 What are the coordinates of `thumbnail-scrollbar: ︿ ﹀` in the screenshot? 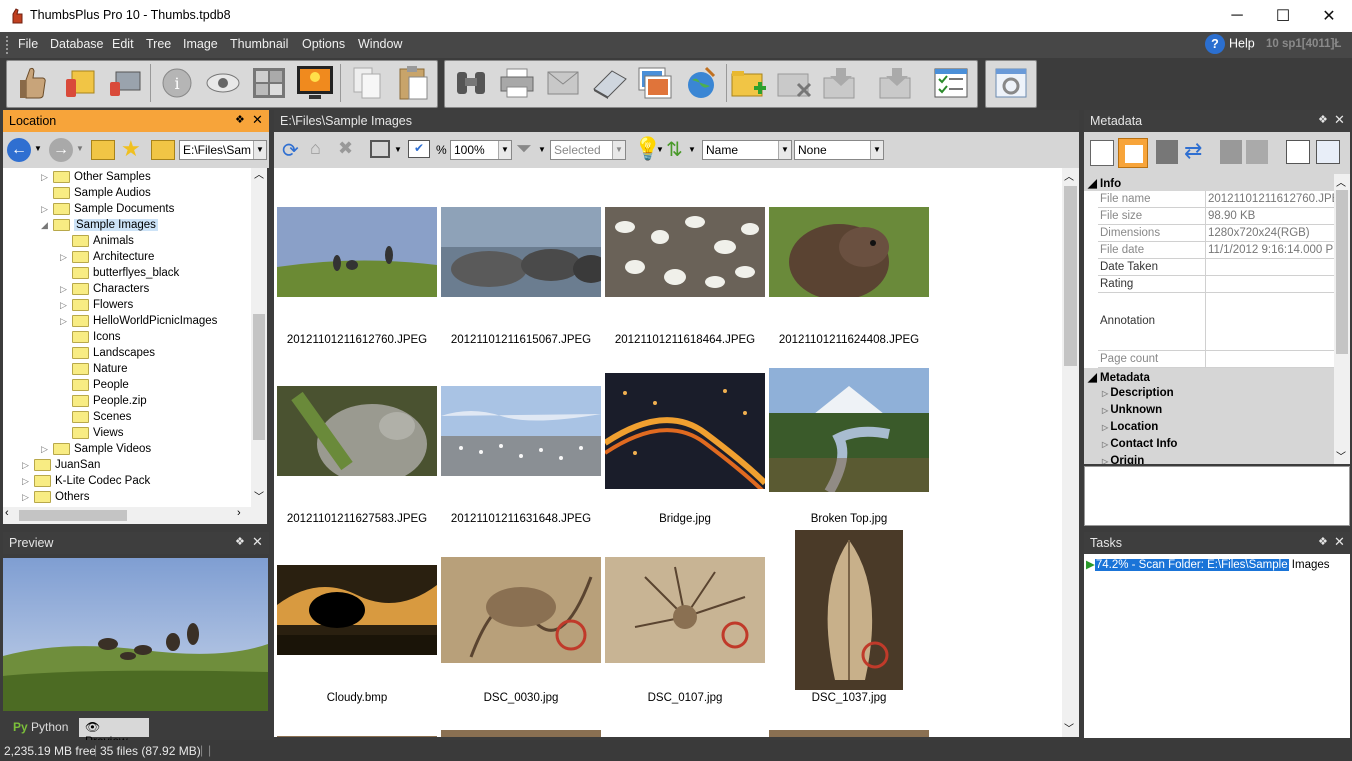 It's located at (1070, 452).